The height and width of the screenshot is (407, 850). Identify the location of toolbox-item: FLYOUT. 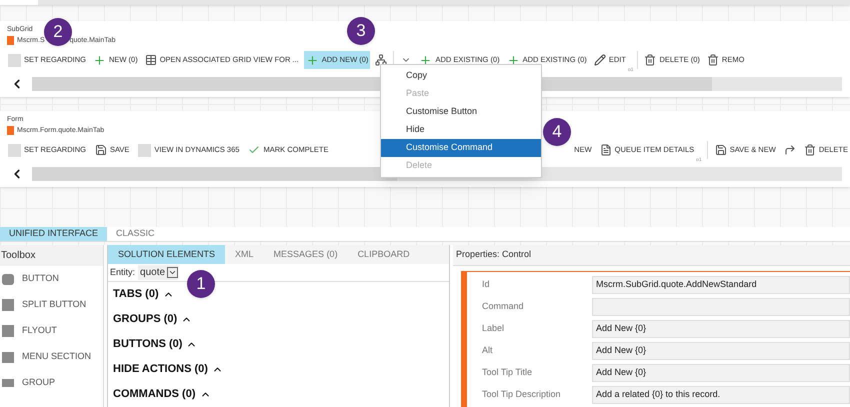
(51, 331).